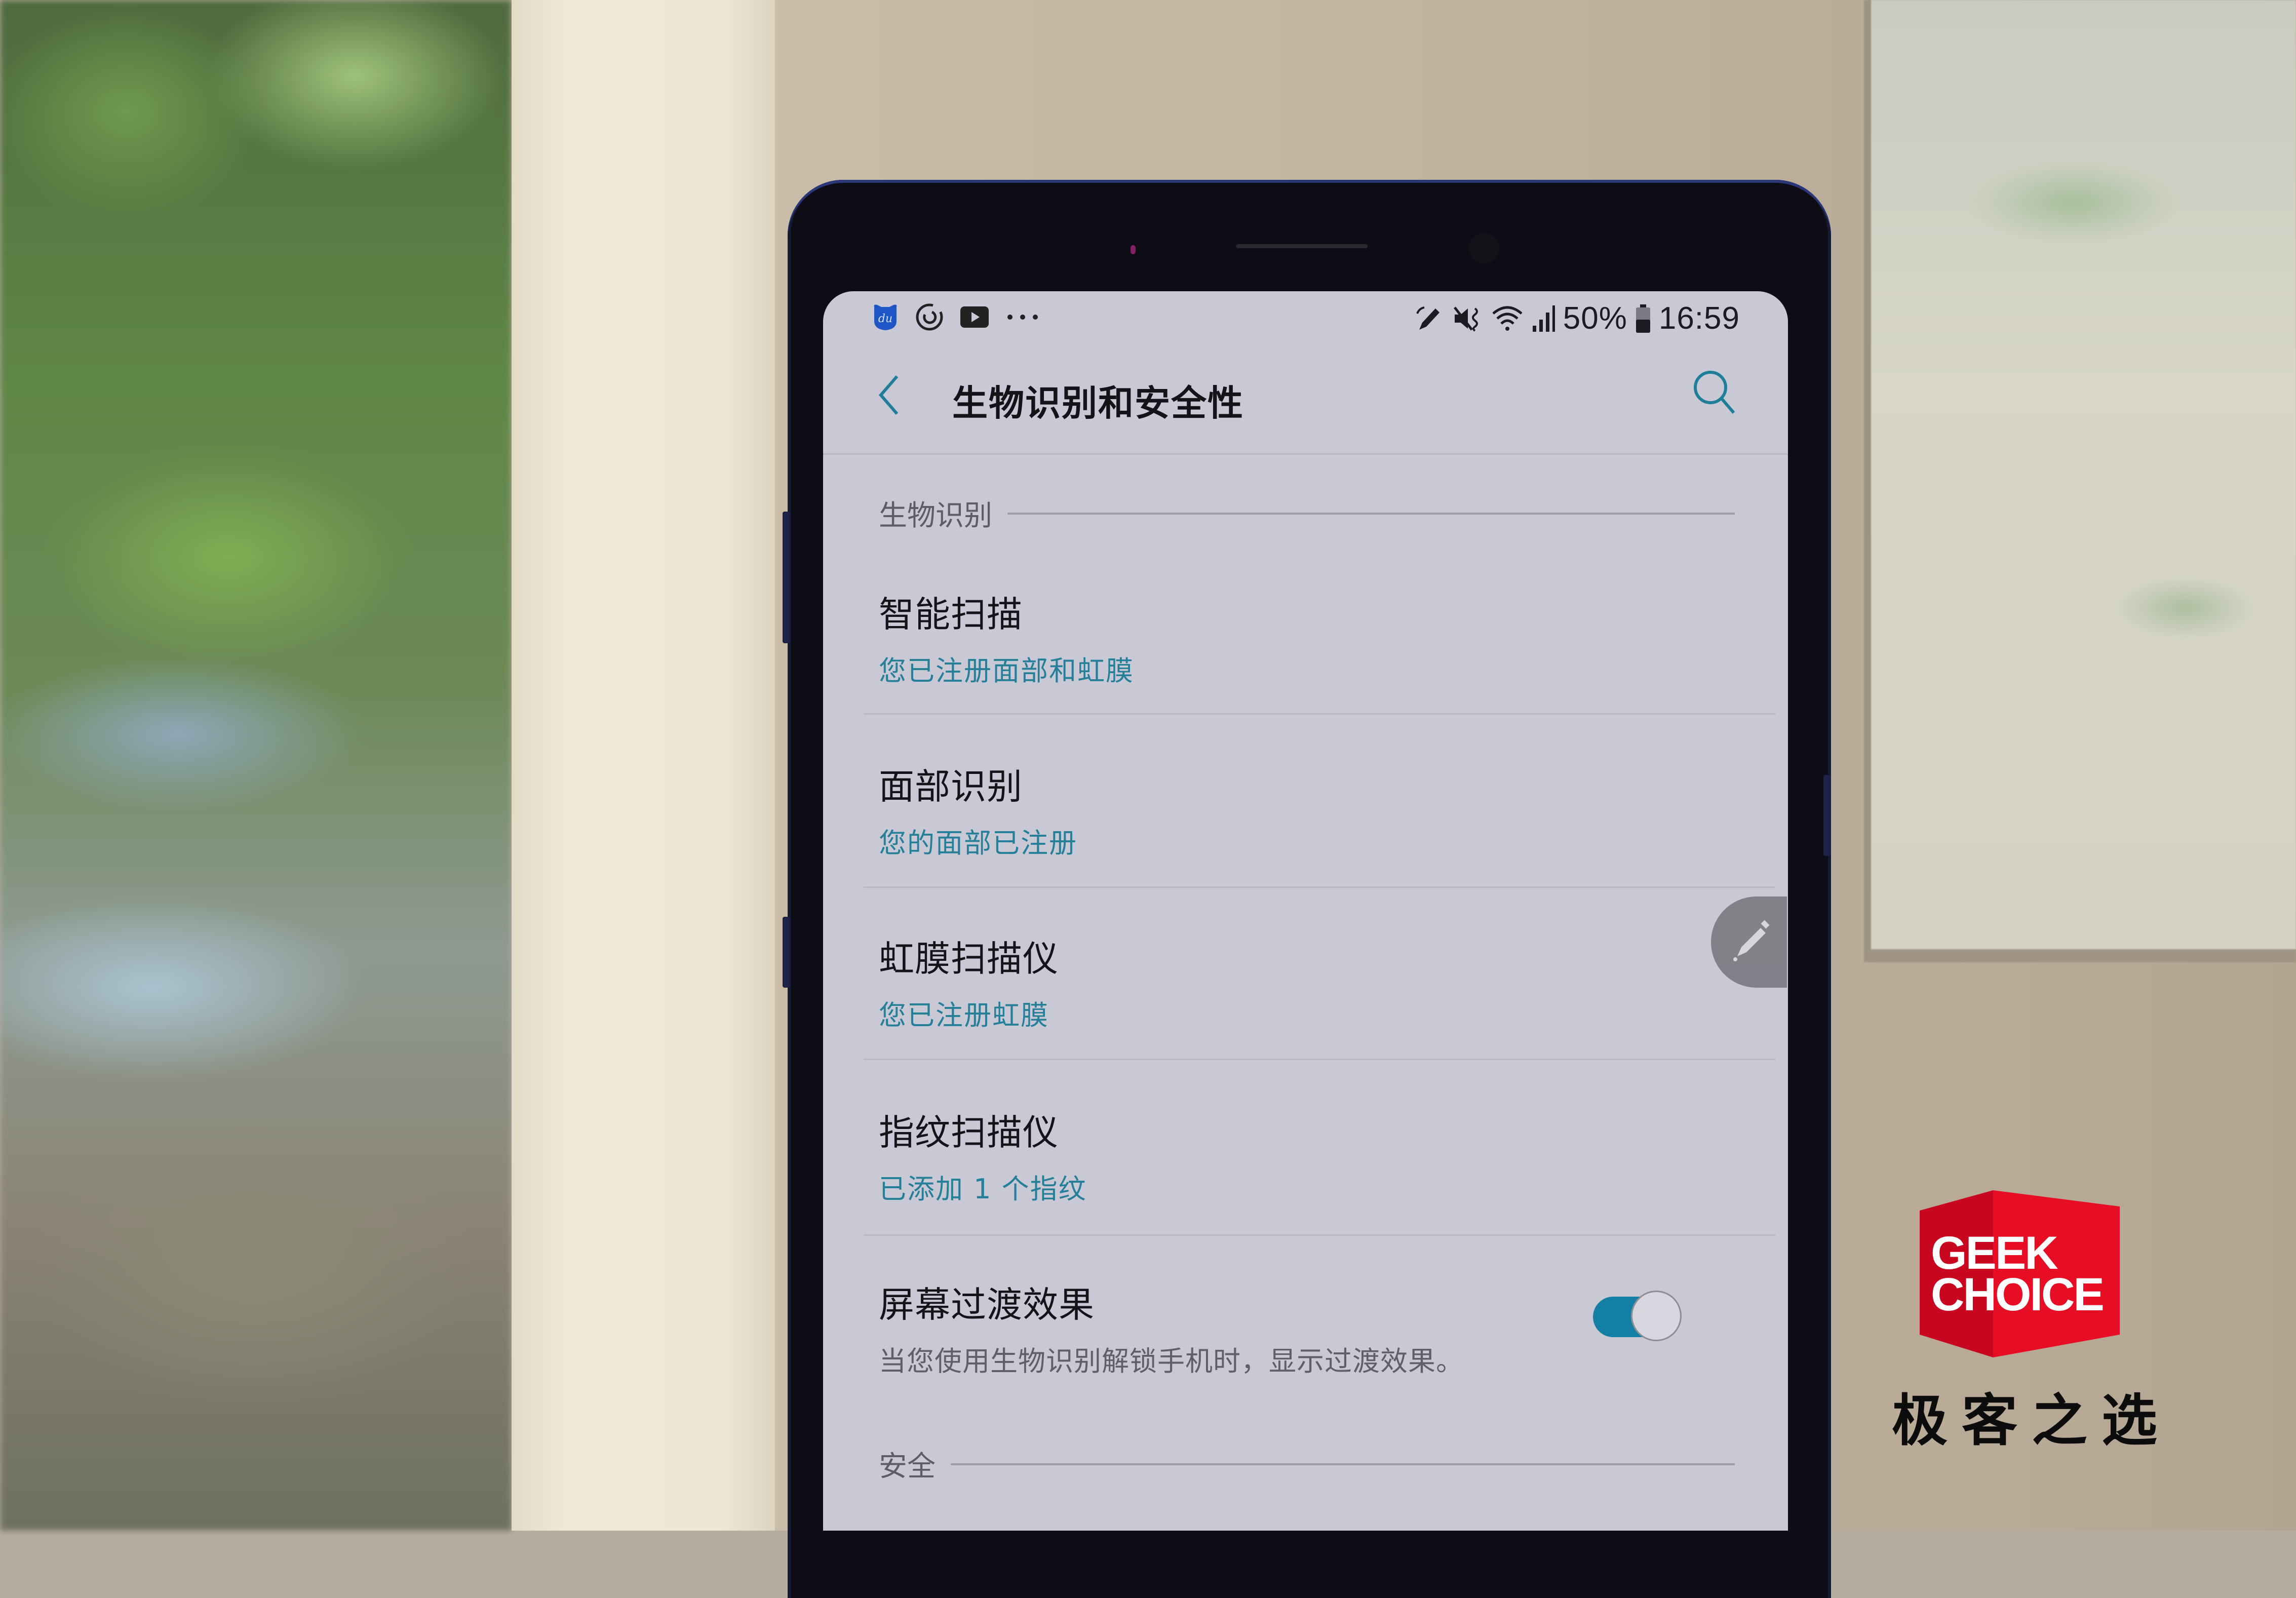 Image resolution: width=2296 pixels, height=1598 pixels. Describe the element at coordinates (2080, 481) in the screenshot. I see `background-window` at that location.